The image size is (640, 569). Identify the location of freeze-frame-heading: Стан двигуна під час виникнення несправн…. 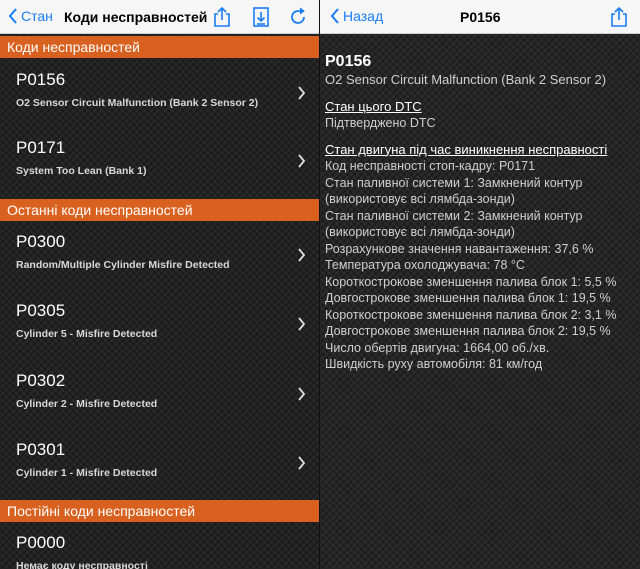
(466, 149).